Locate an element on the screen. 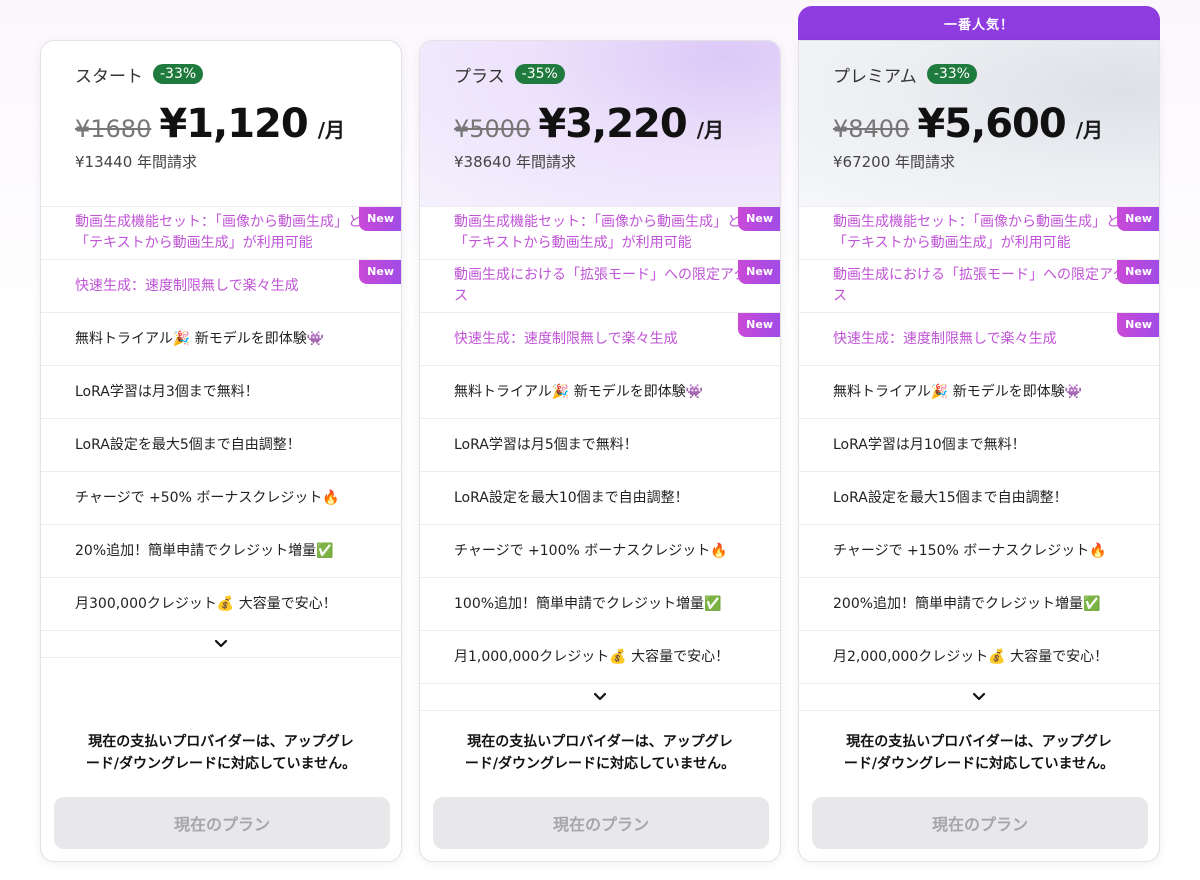 The image size is (1200, 880). feature-item: 月2,000,000クレジット💰 大容量で安心！ is located at coordinates (979, 657).